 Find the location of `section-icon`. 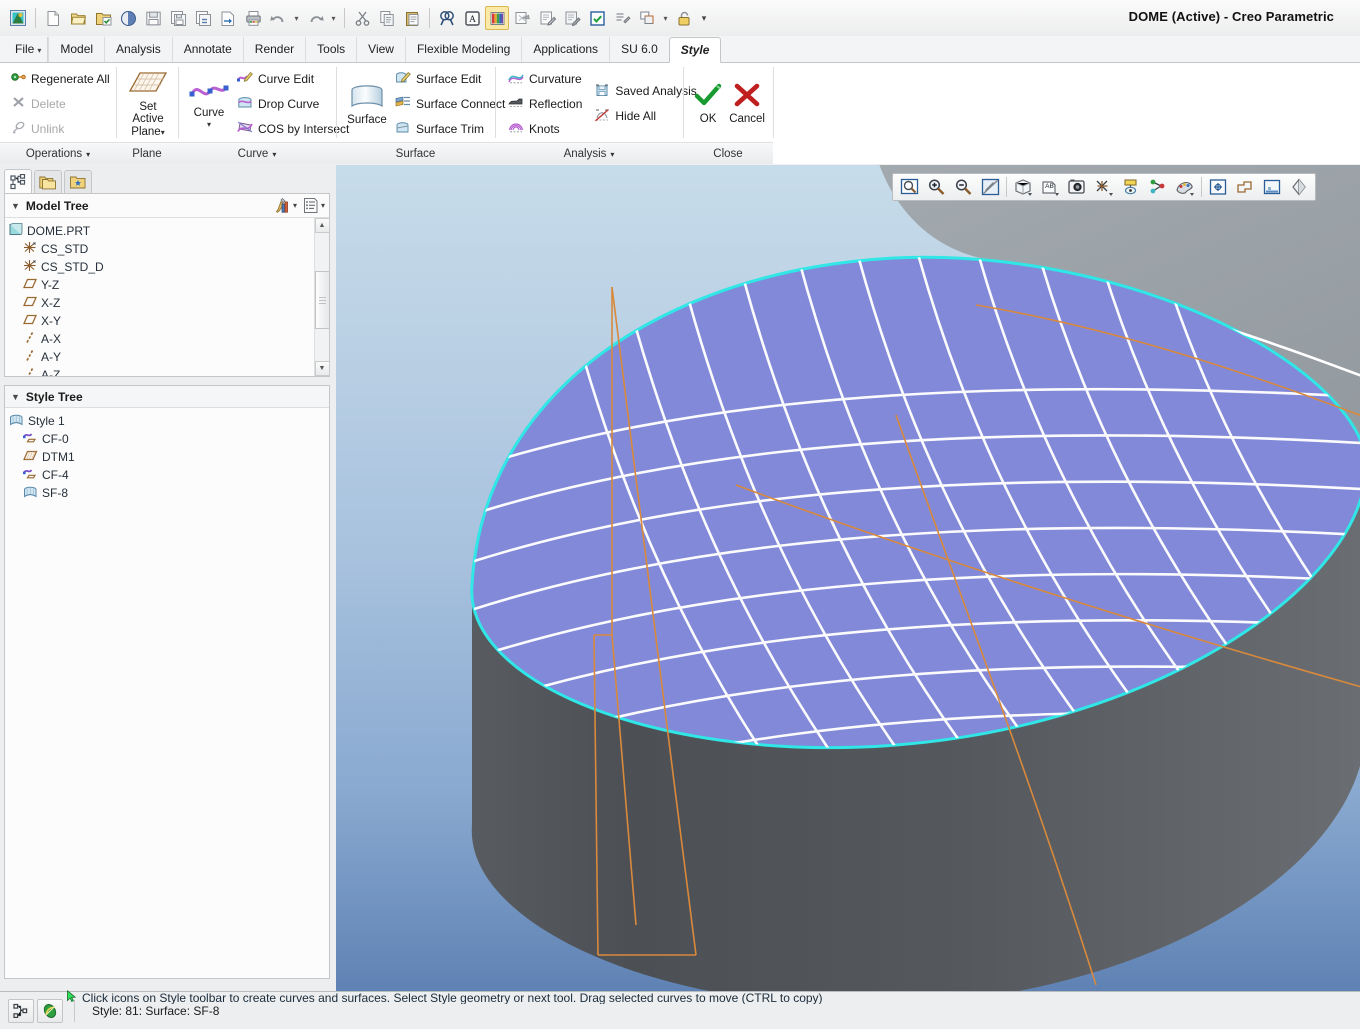

section-icon is located at coordinates (1299, 187).